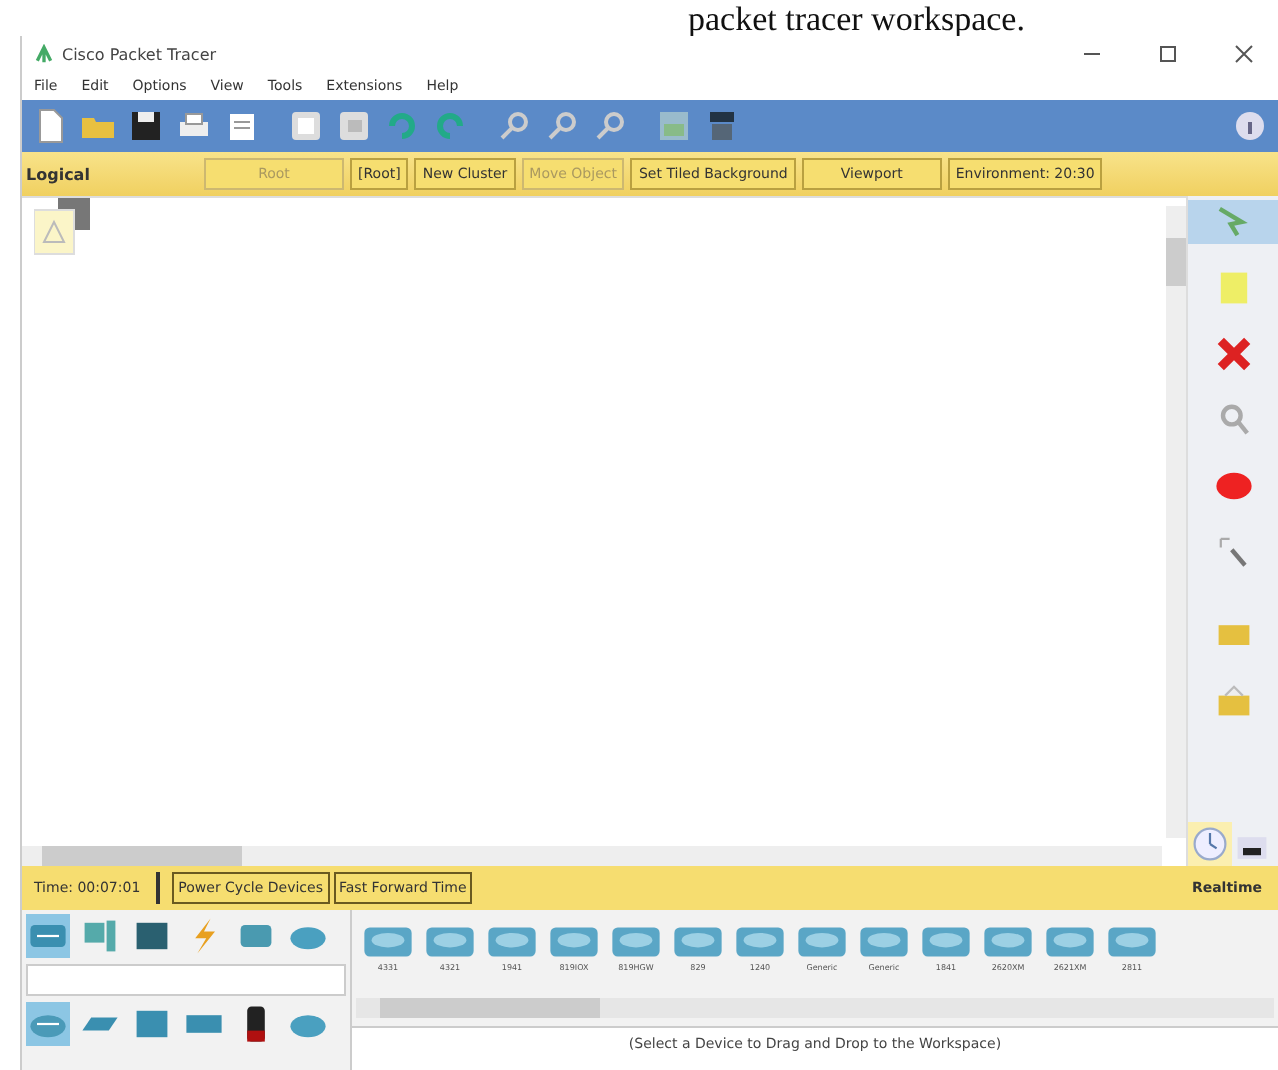 The image size is (1278, 1070). Describe the element at coordinates (674, 126) in the screenshot. I see `palette-icon` at that location.